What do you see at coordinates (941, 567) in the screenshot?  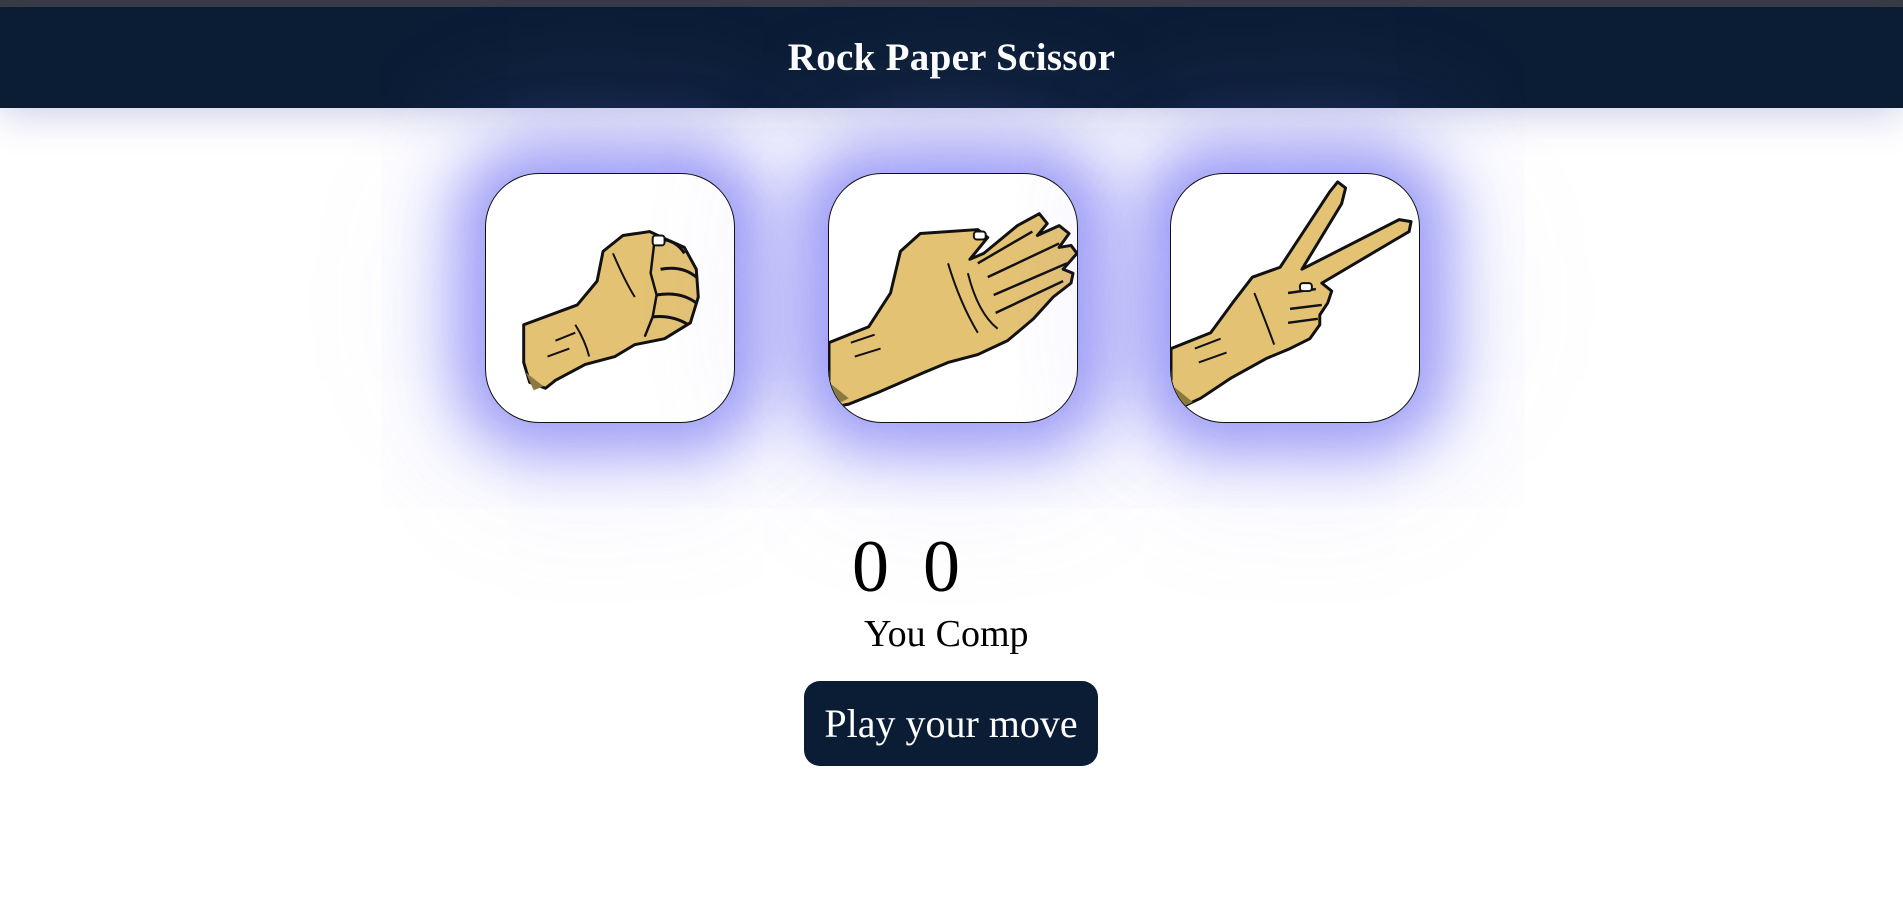 I see `comp-score: 0` at bounding box center [941, 567].